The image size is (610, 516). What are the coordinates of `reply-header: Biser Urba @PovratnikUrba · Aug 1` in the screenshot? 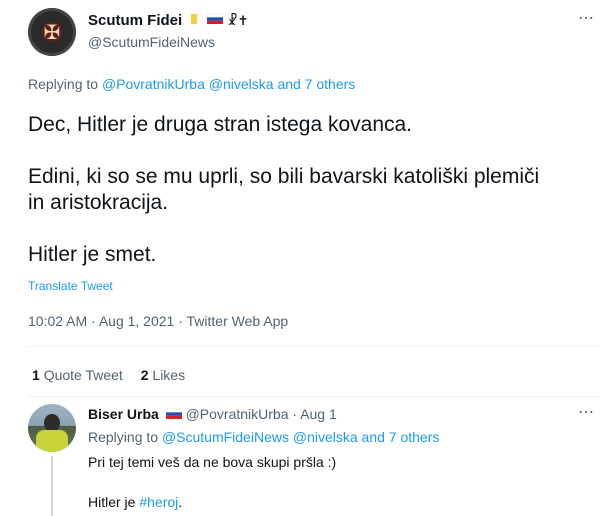 It's located at (212, 414).